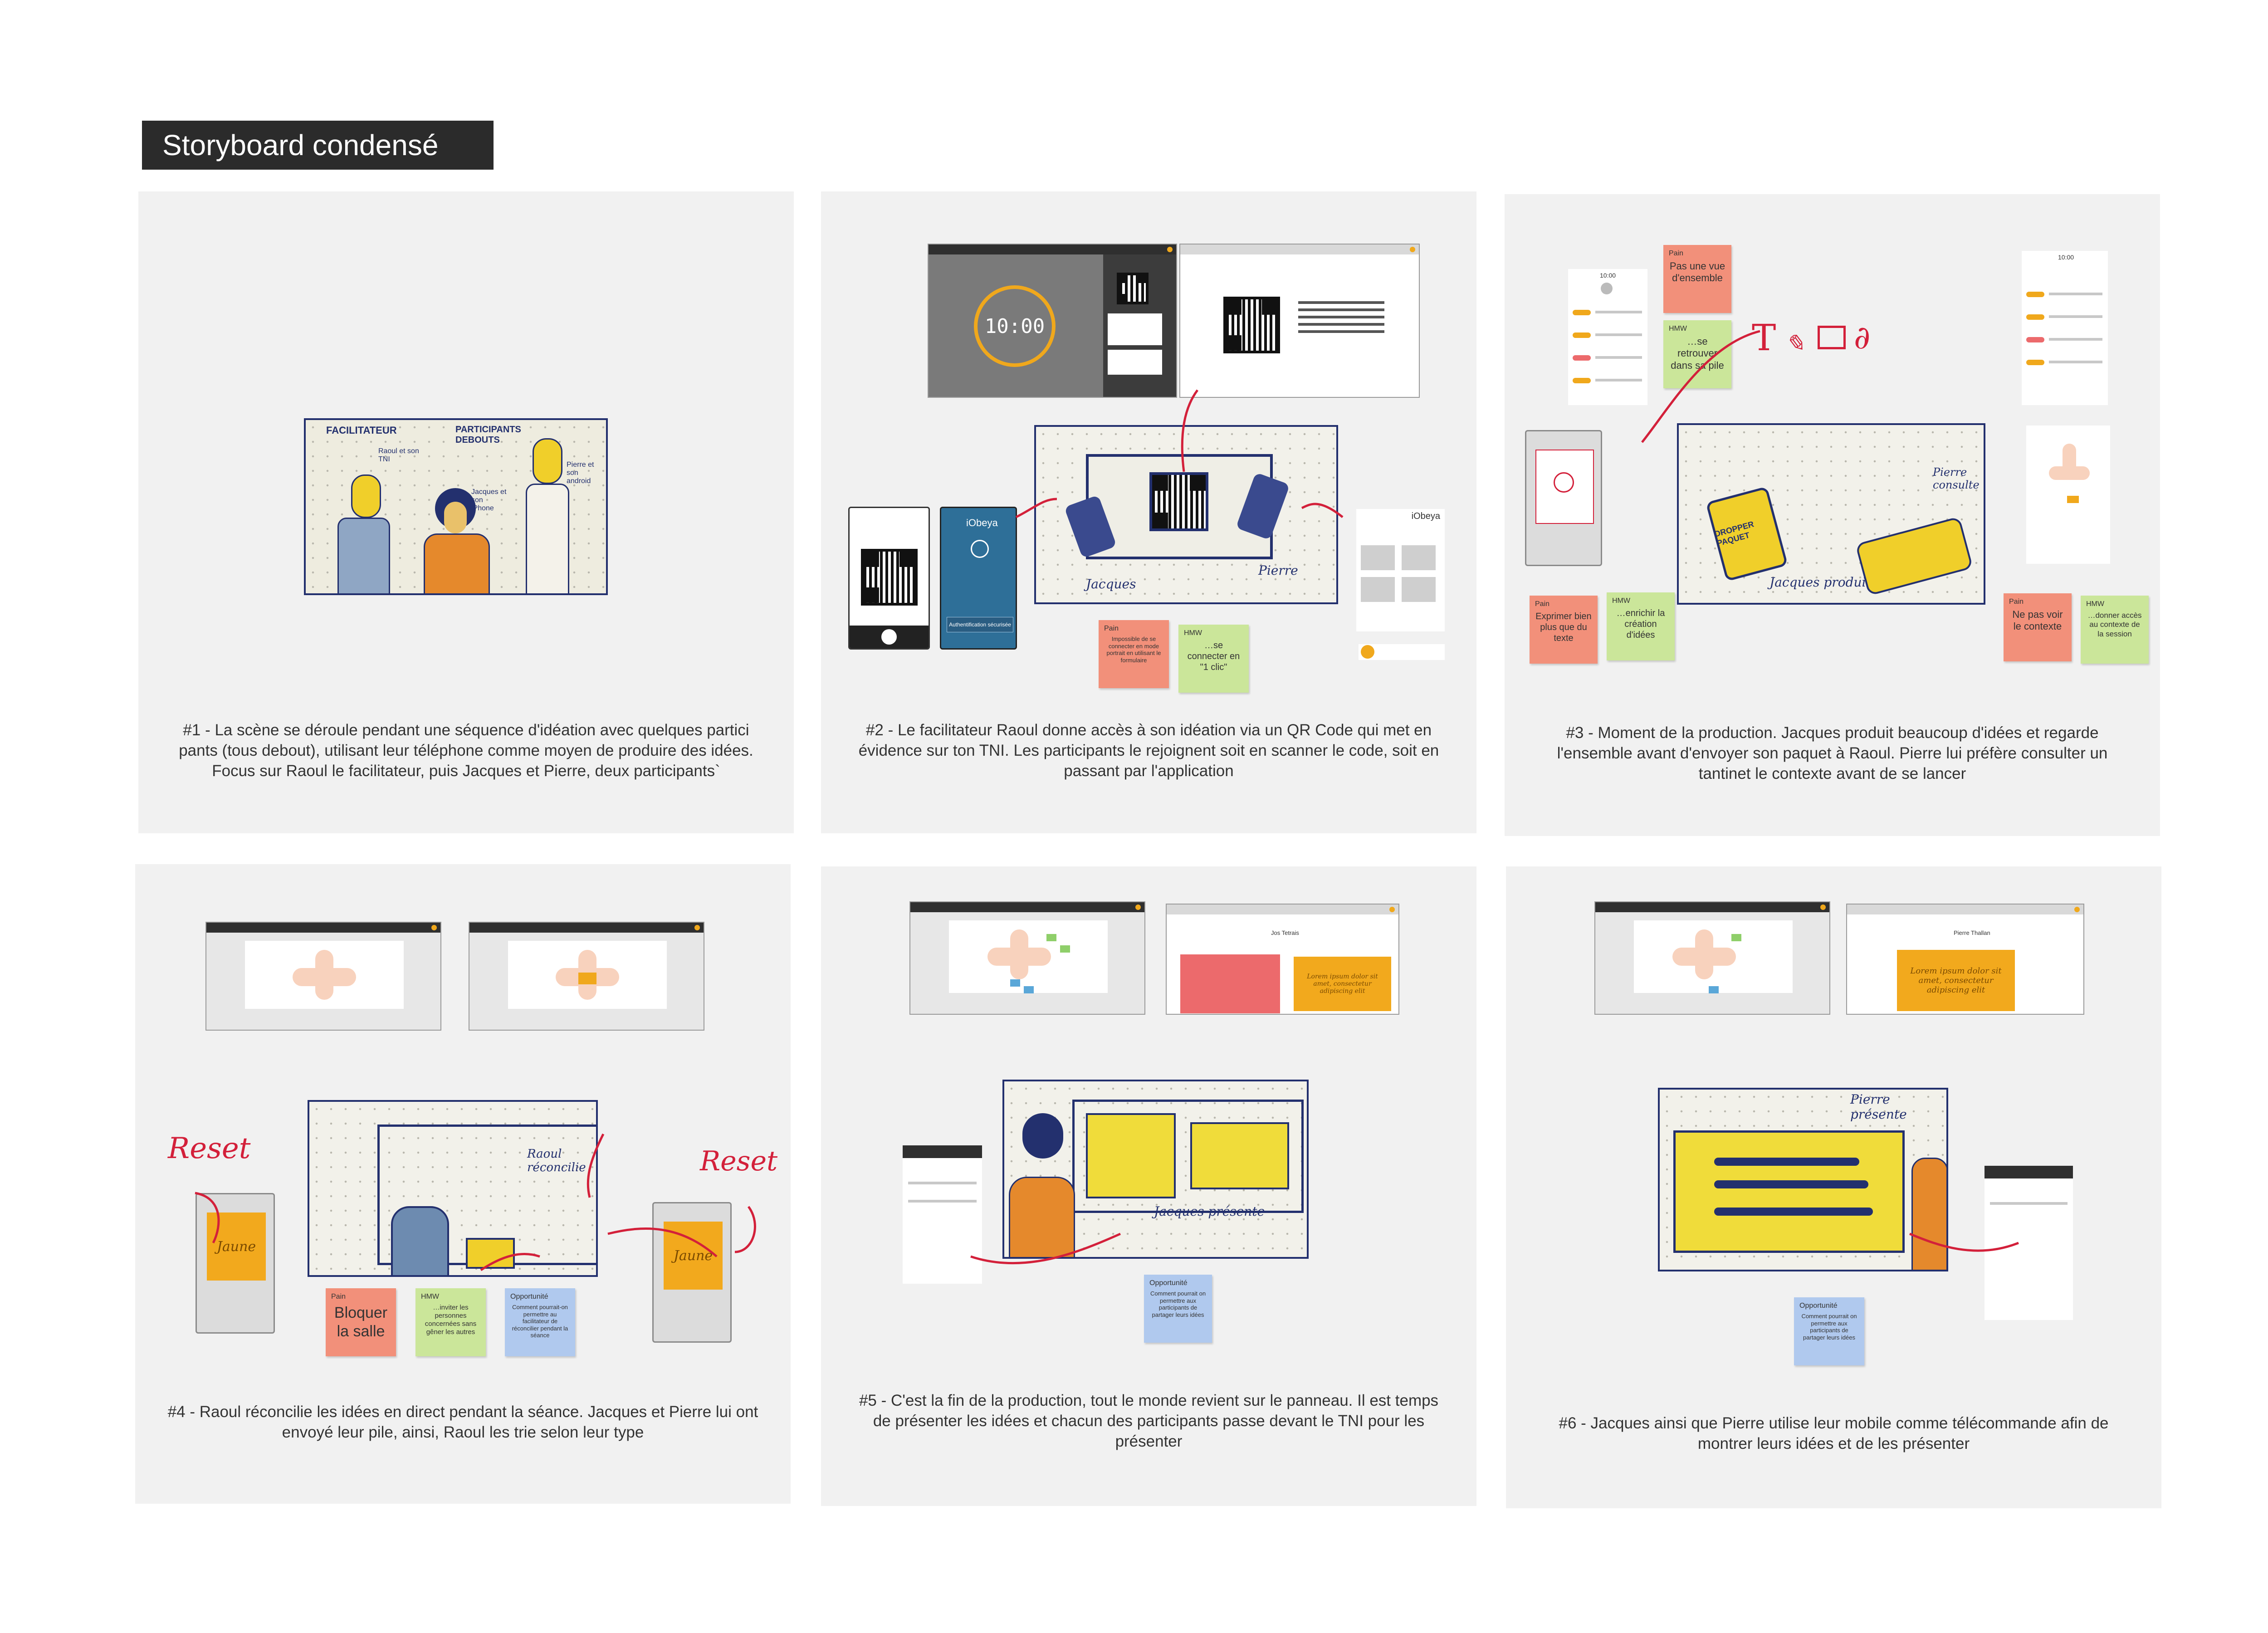 Image resolution: width=2268 pixels, height=1633 pixels. What do you see at coordinates (1832, 337) in the screenshot?
I see `image-tool-icon` at bounding box center [1832, 337].